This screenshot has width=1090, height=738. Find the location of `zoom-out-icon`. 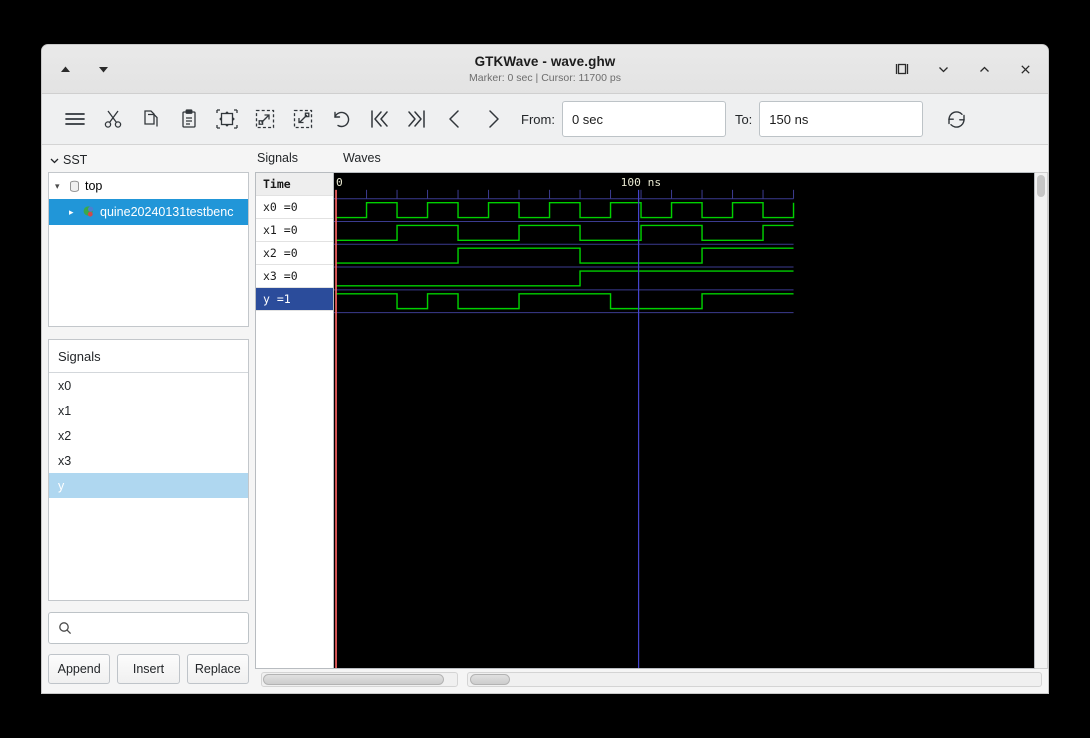

zoom-out-icon is located at coordinates (303, 119).